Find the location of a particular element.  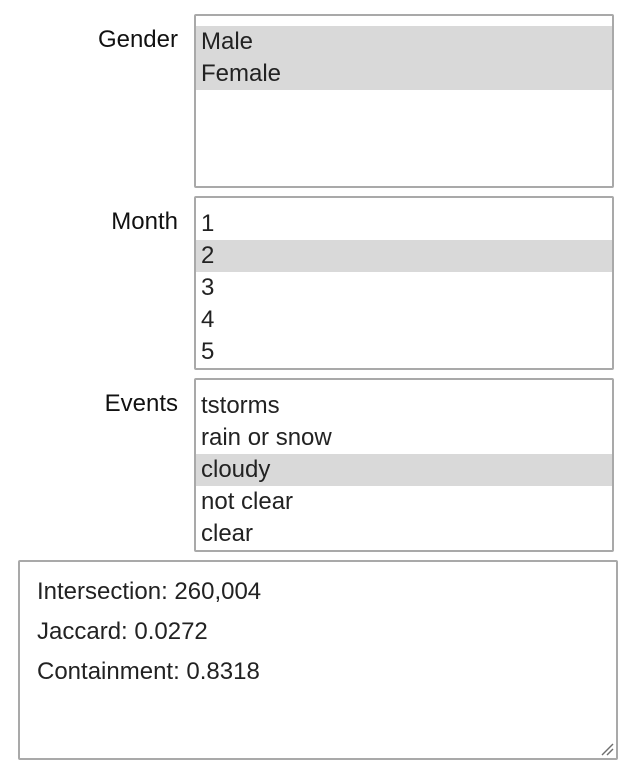

intersection-stat: Intersection: 260,004 is located at coordinates (149, 591).